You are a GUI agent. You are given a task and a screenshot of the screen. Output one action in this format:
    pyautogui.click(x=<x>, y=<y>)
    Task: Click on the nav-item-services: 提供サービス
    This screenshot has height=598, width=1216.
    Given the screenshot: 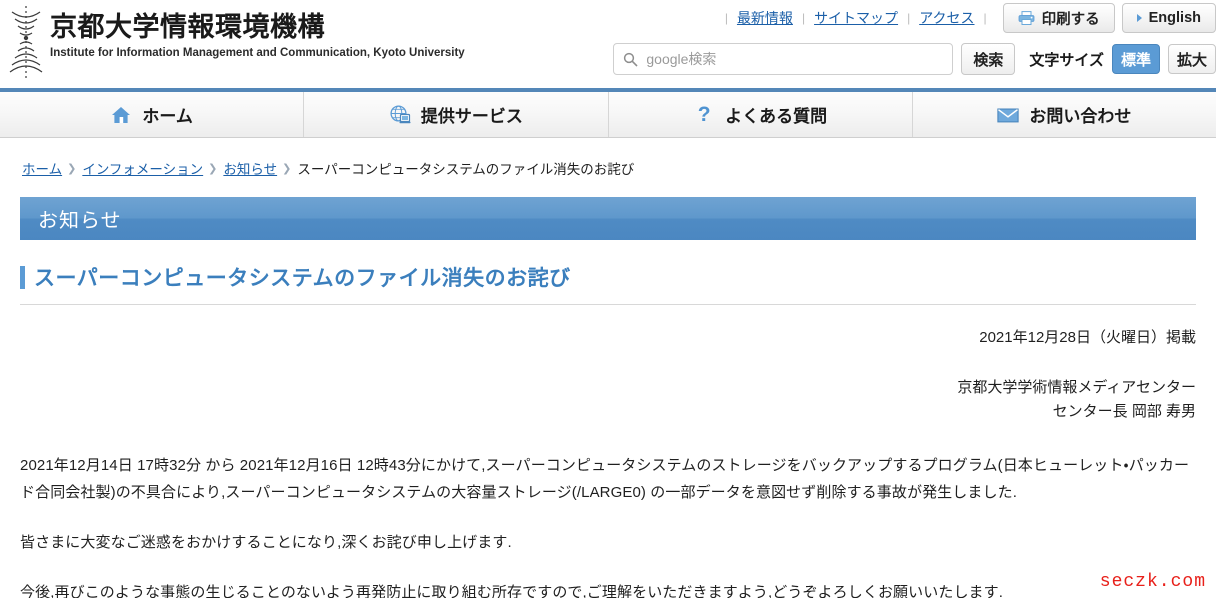 What is the action you would take?
    pyautogui.click(x=456, y=114)
    